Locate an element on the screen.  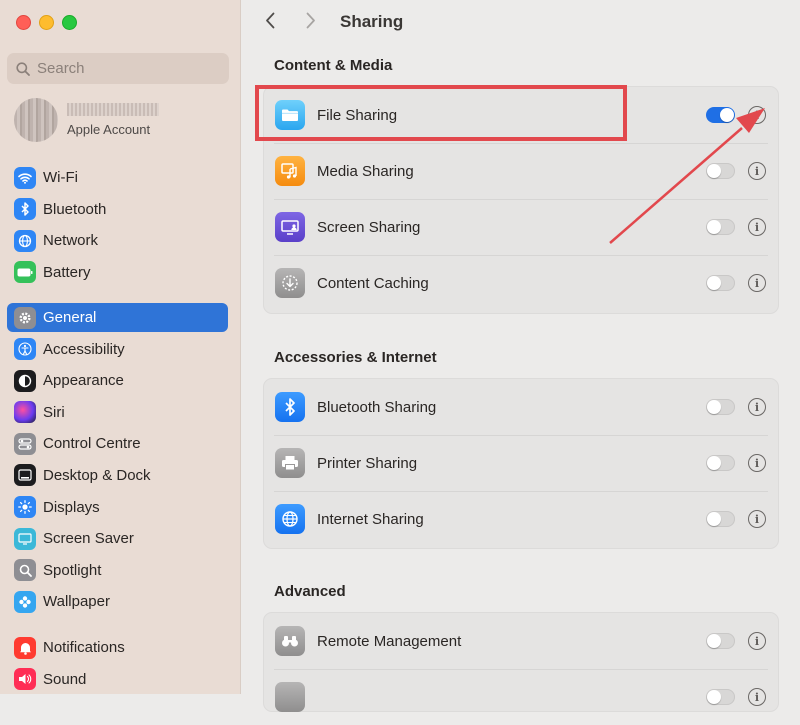
bell-icon is located at coordinates (25, 647).